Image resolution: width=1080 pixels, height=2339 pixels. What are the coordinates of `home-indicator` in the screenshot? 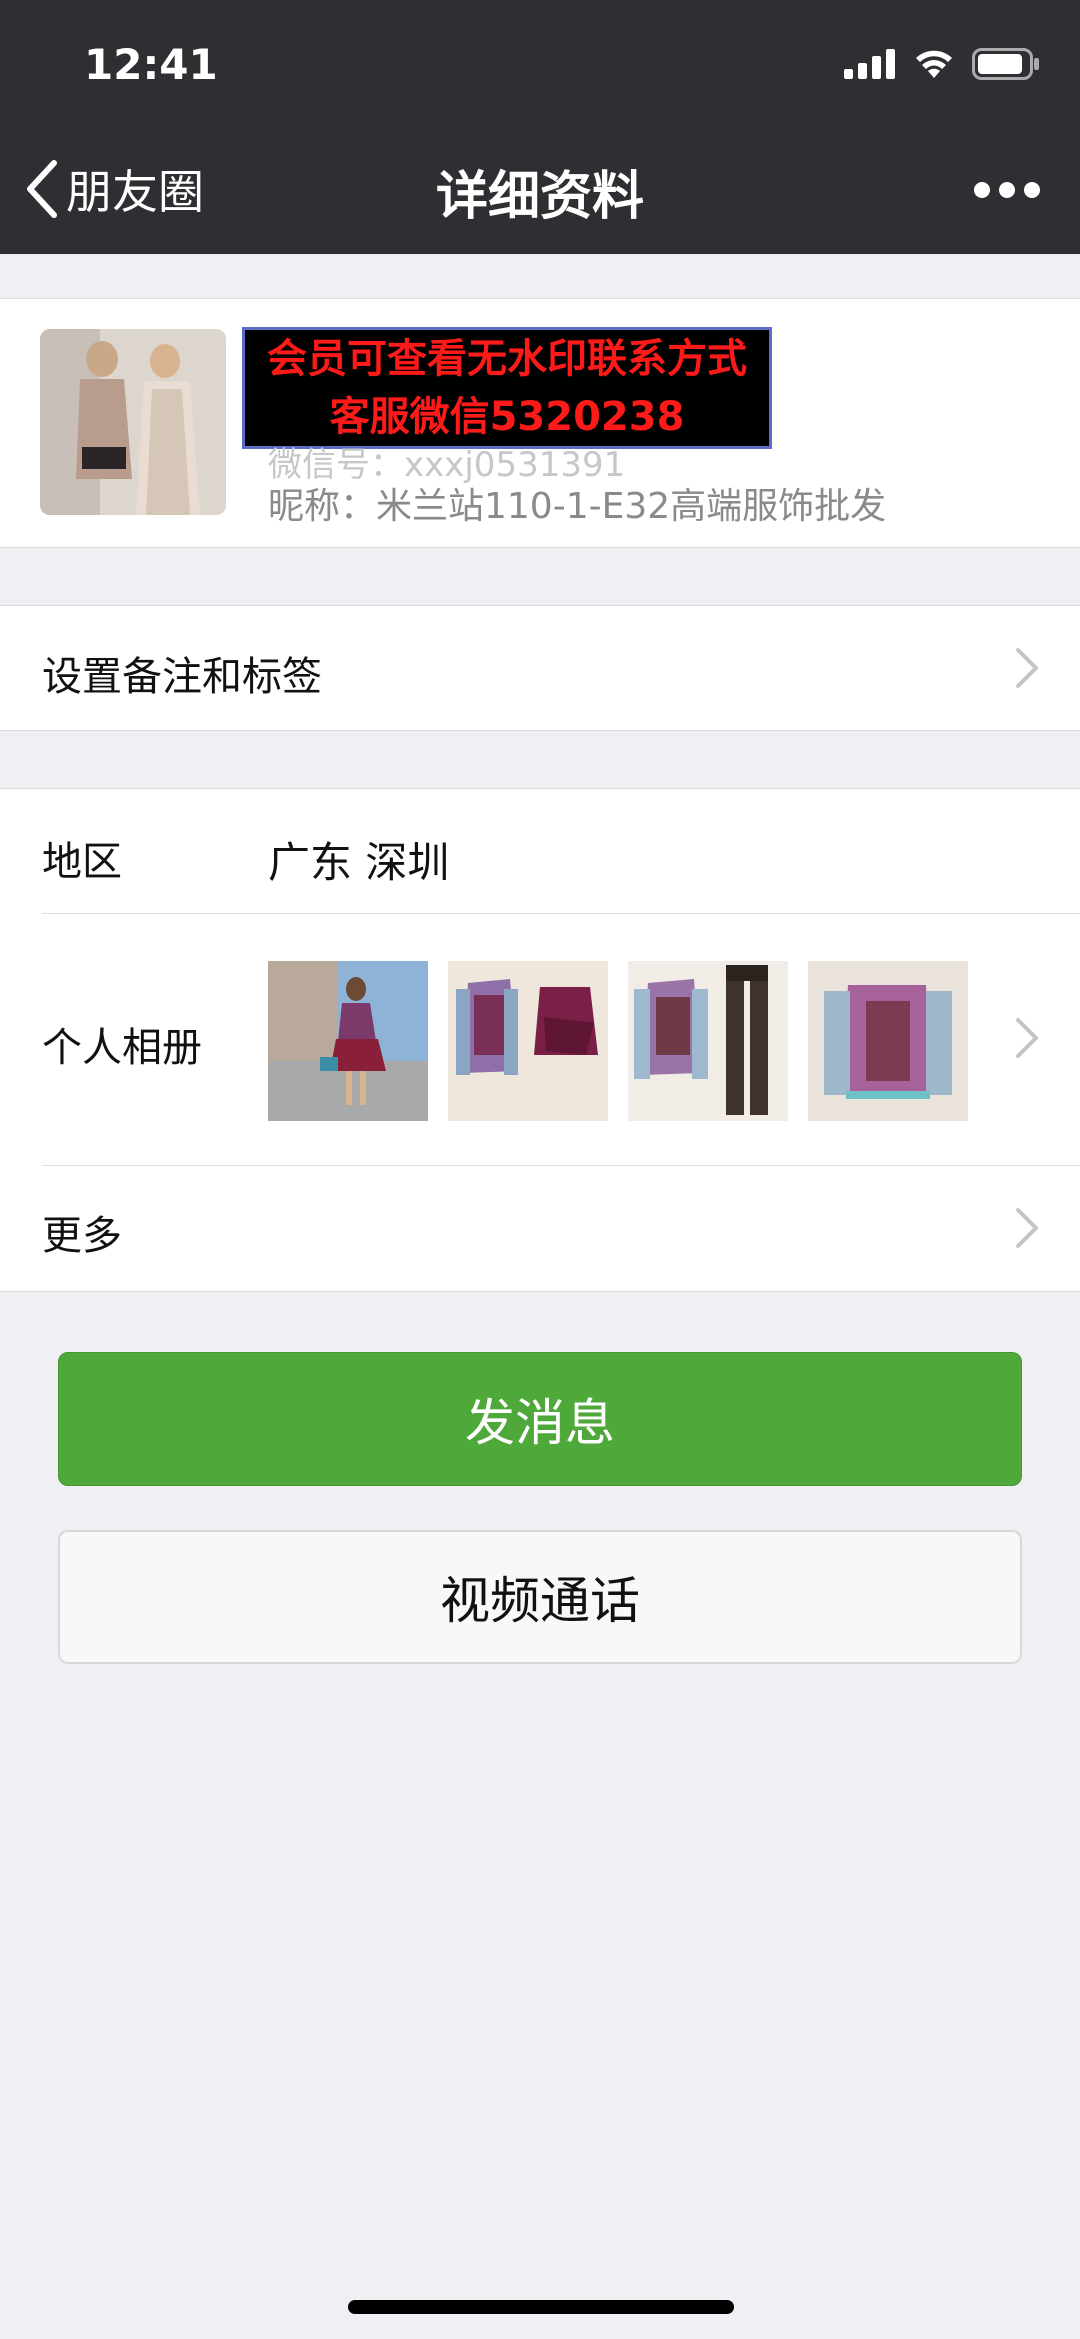 It's located at (541, 2307).